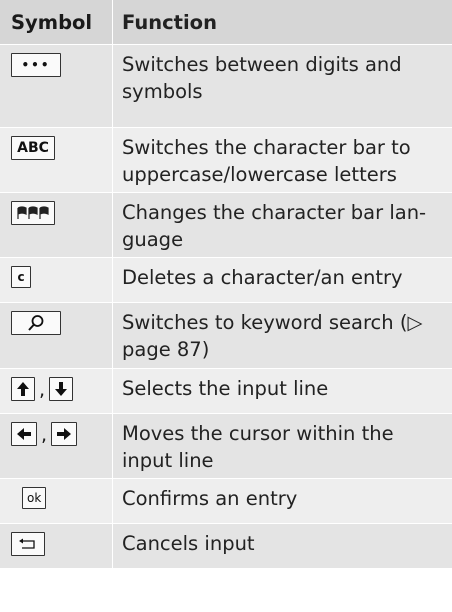  Describe the element at coordinates (56, 22) in the screenshot. I see `header-symbol: Symbol` at that location.